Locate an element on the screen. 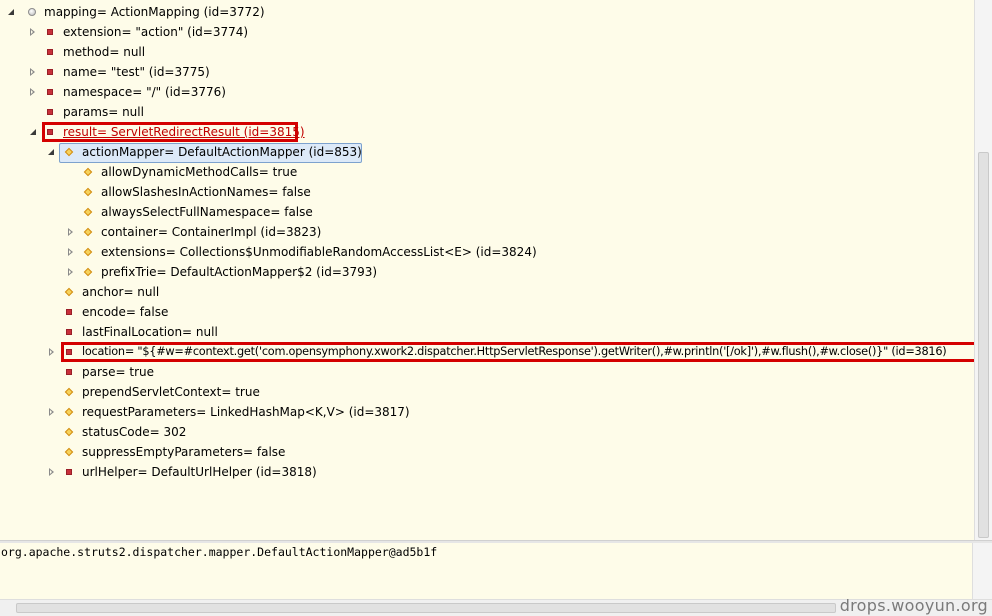 This screenshot has height=616, width=992. local-variable-icon is located at coordinates (32, 12).